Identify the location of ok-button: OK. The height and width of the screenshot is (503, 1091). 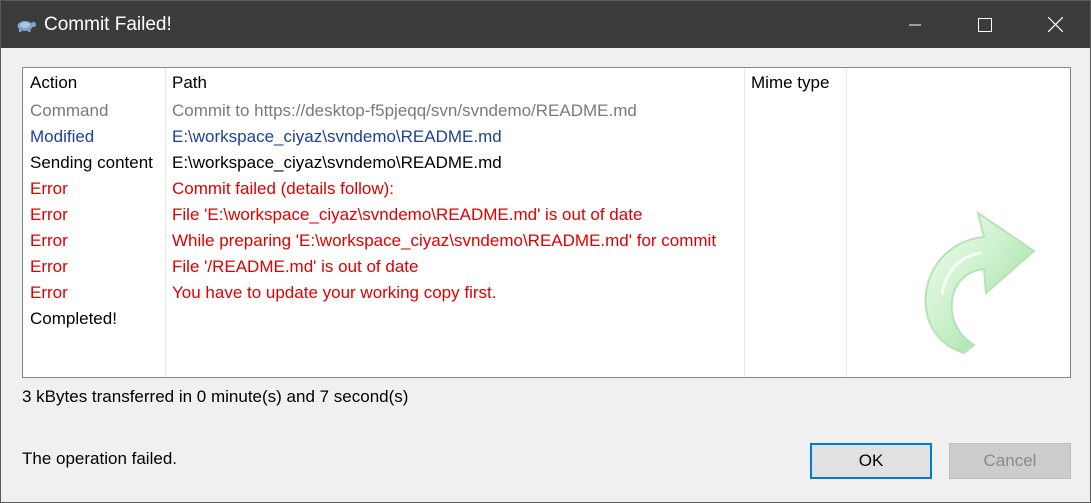
(871, 461).